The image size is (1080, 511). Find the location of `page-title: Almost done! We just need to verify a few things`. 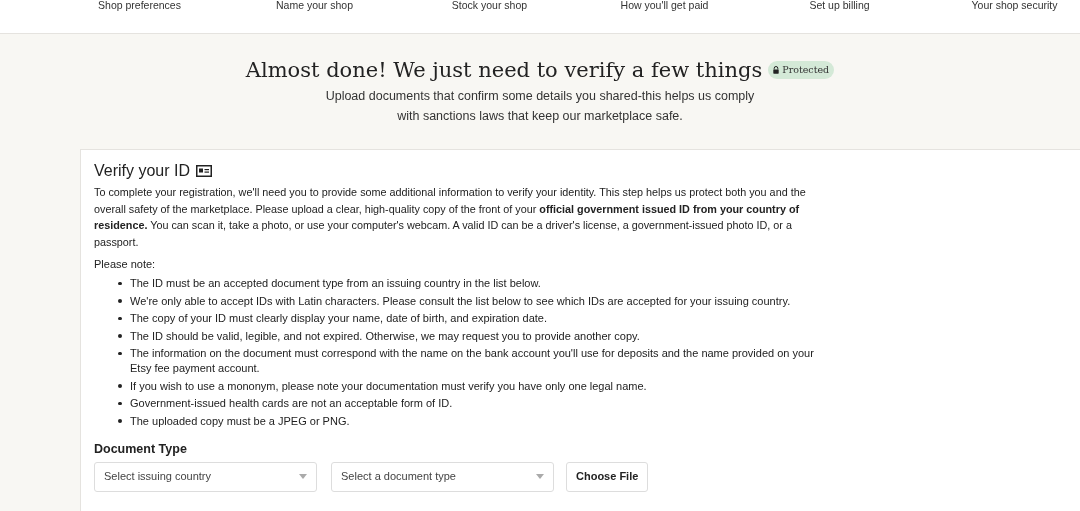

page-title: Almost done! We just need to verify a few things is located at coordinates (504, 70).